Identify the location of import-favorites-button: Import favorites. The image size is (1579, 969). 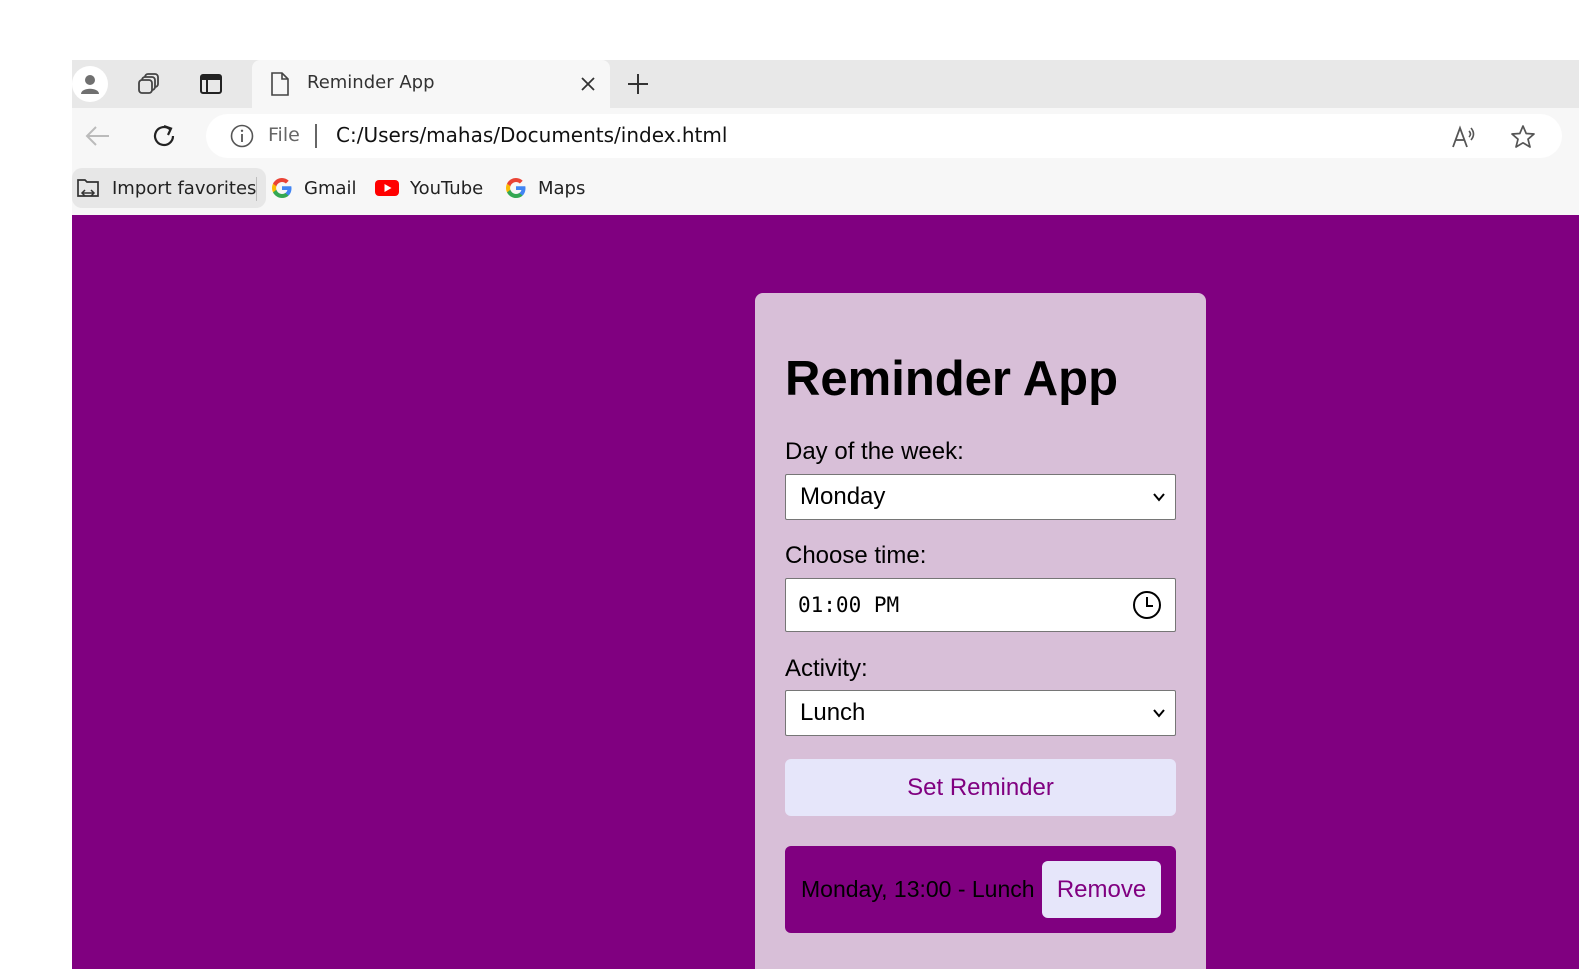
(169, 188).